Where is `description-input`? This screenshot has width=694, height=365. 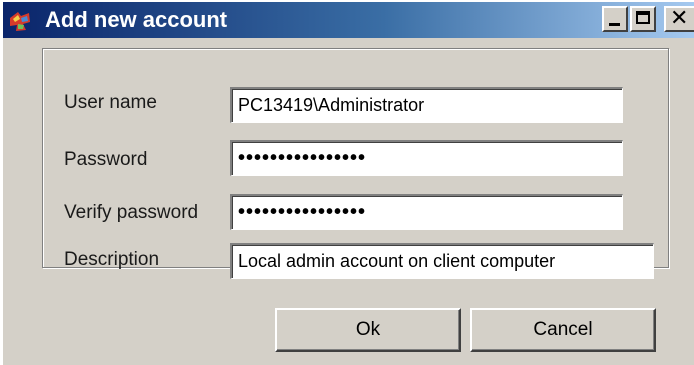 description-input is located at coordinates (442, 261).